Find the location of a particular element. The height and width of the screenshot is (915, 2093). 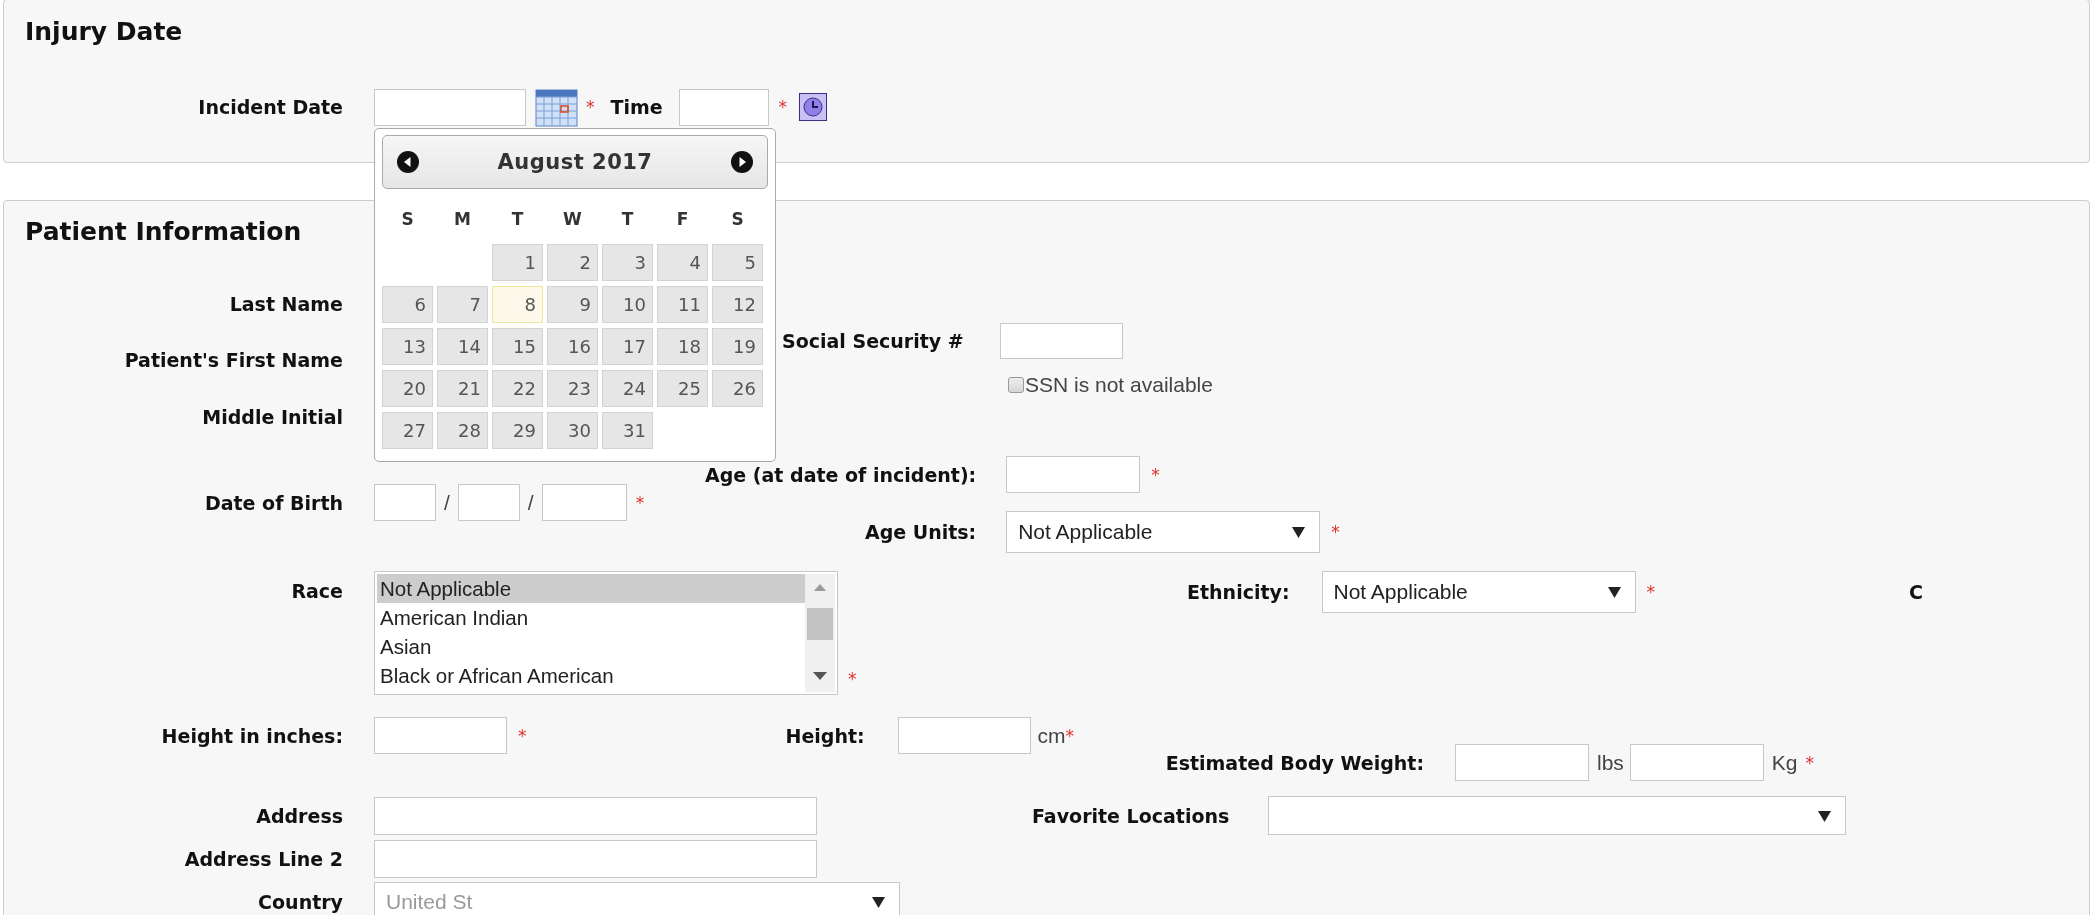

calendar-icon is located at coordinates (556, 107).